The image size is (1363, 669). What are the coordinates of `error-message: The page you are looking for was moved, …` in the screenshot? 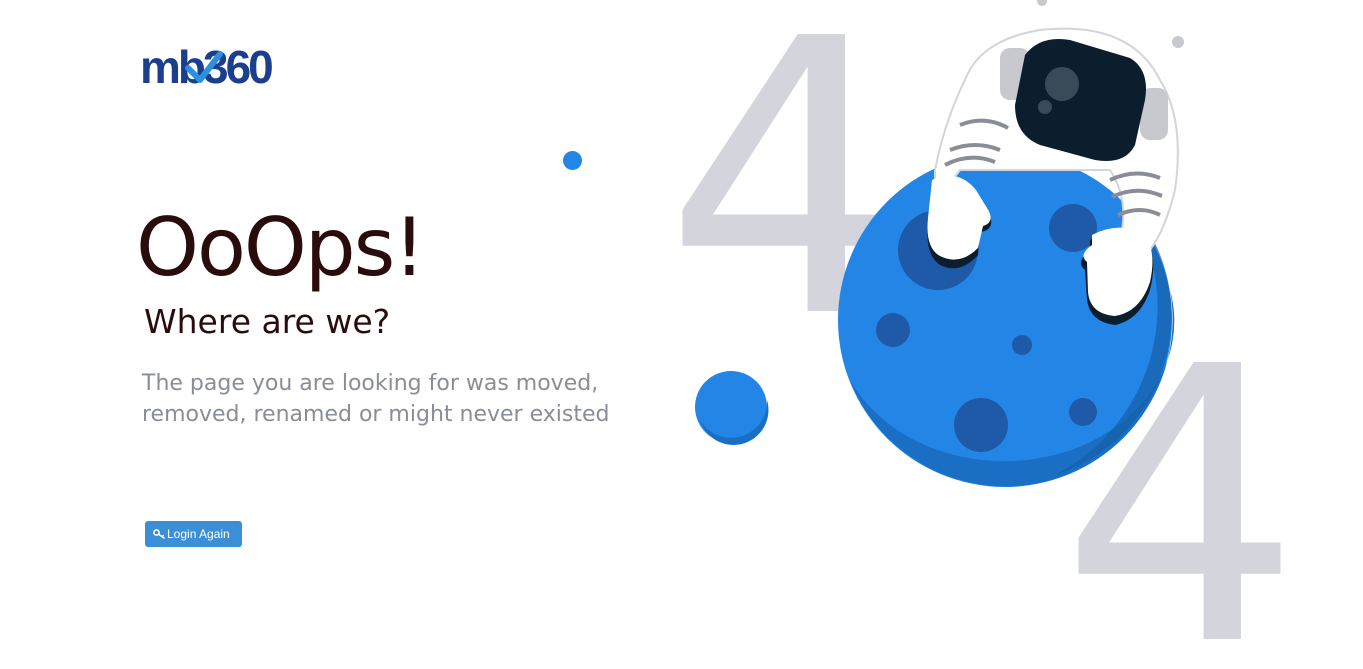 It's located at (376, 399).